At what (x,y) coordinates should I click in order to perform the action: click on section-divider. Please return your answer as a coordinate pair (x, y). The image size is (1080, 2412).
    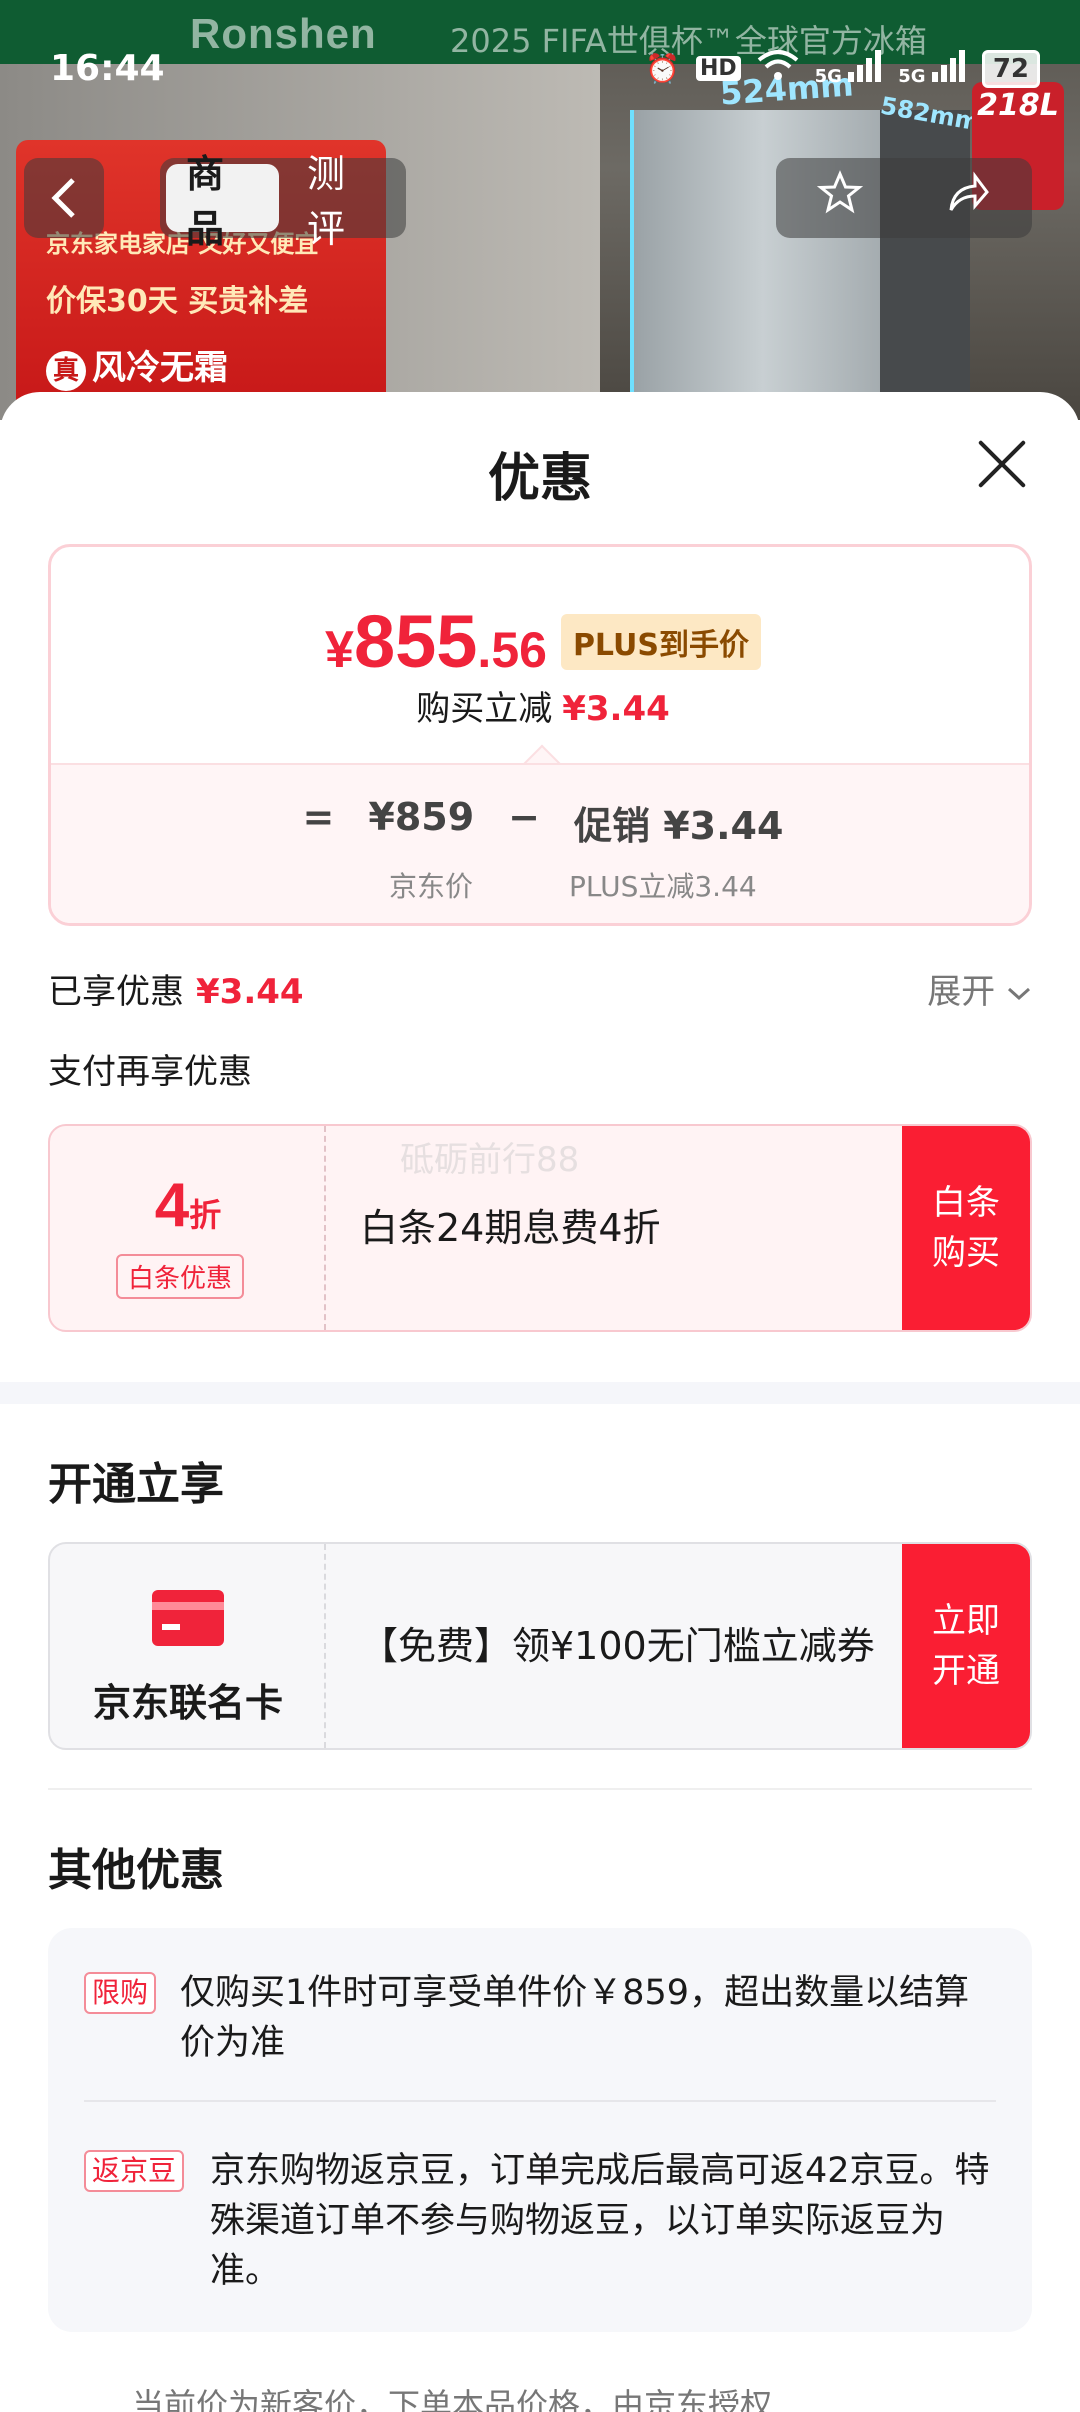
    Looking at the image, I should click on (540, 1393).